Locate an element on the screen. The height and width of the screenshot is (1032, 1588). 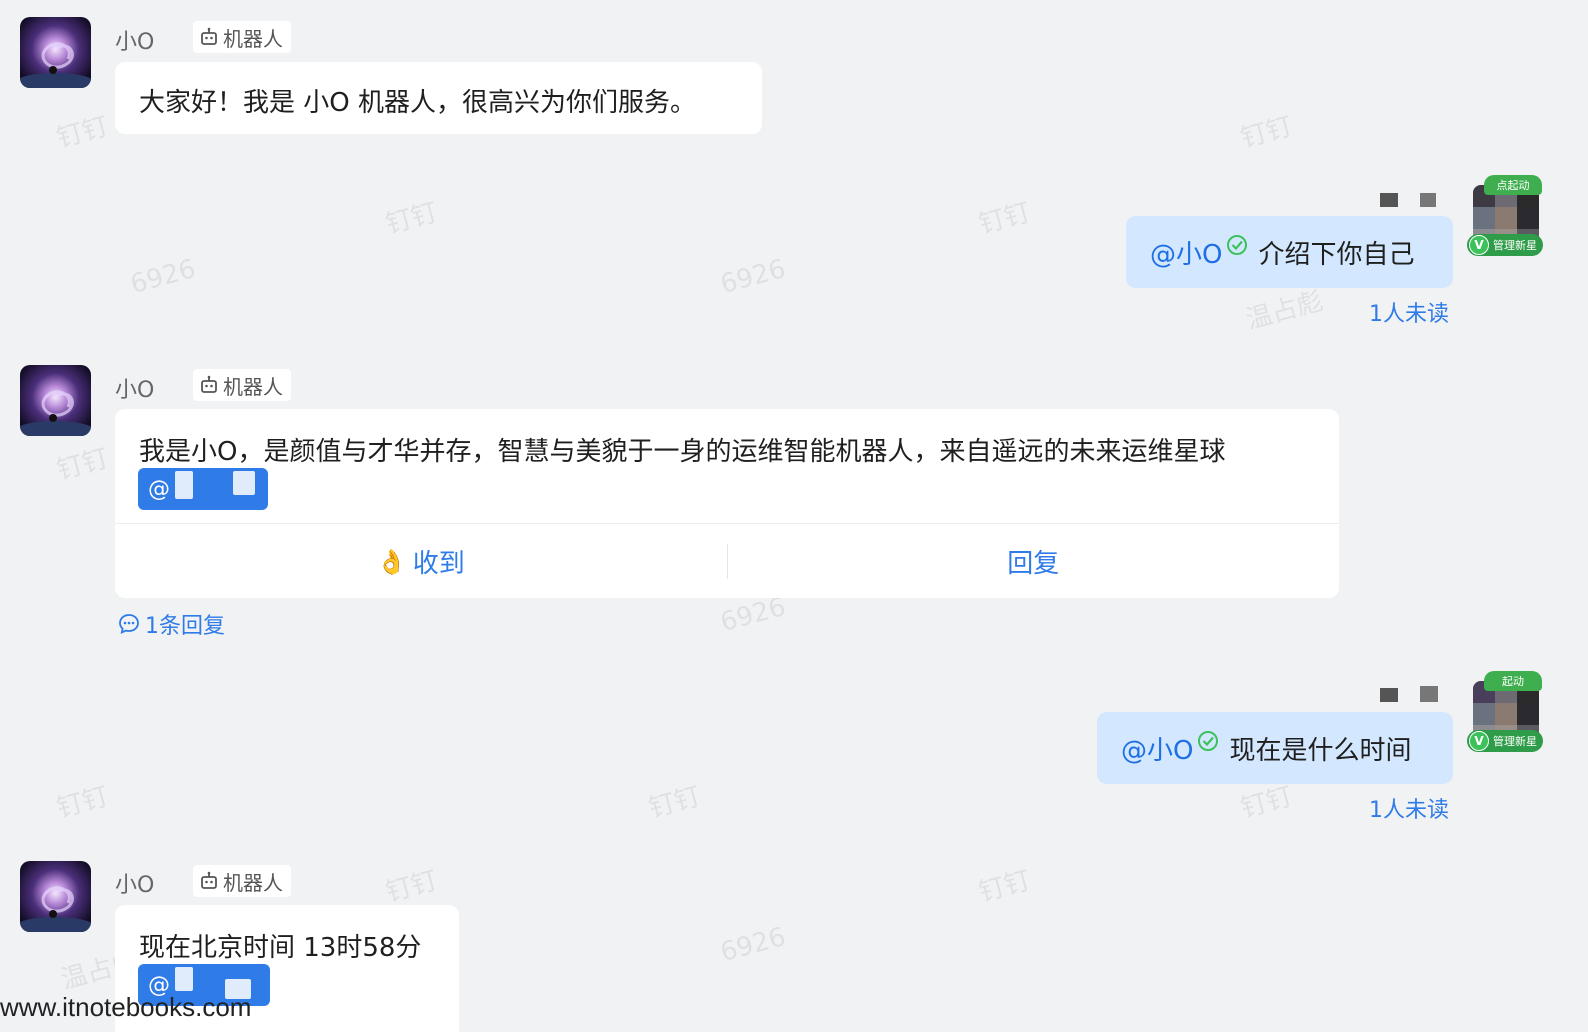
my-message-bubble: @小O 现在是什么时间 is located at coordinates (1275, 748).